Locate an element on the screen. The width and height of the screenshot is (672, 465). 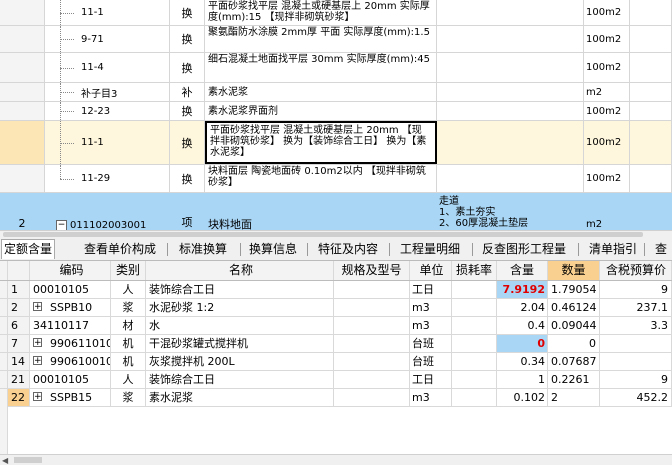
table-row: 6 34110117 材 水 m3 0.4 0.09044 3.3 is located at coordinates (336, 326).